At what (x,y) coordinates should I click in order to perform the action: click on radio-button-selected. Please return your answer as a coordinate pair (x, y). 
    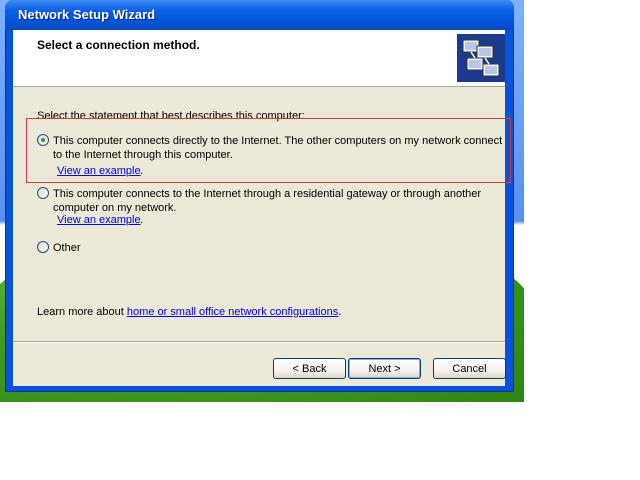
    Looking at the image, I should click on (43, 140).